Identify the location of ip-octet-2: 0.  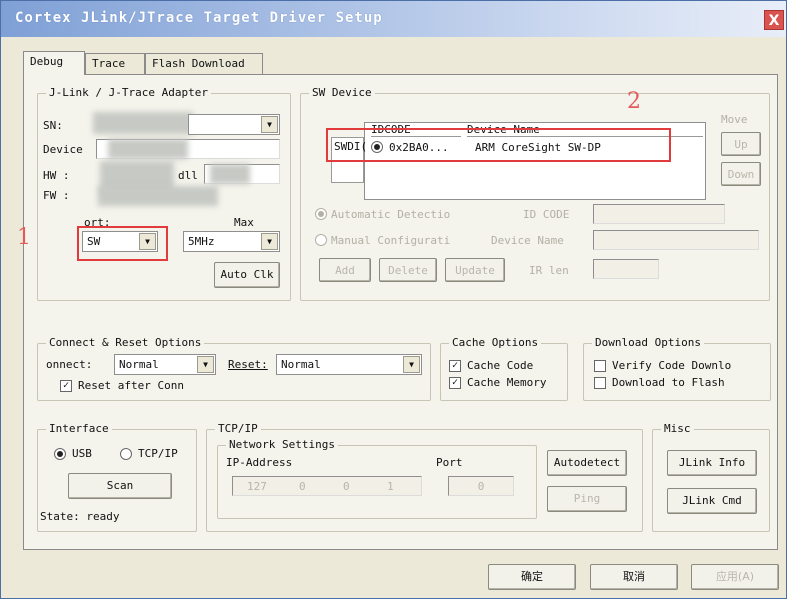
(302, 486).